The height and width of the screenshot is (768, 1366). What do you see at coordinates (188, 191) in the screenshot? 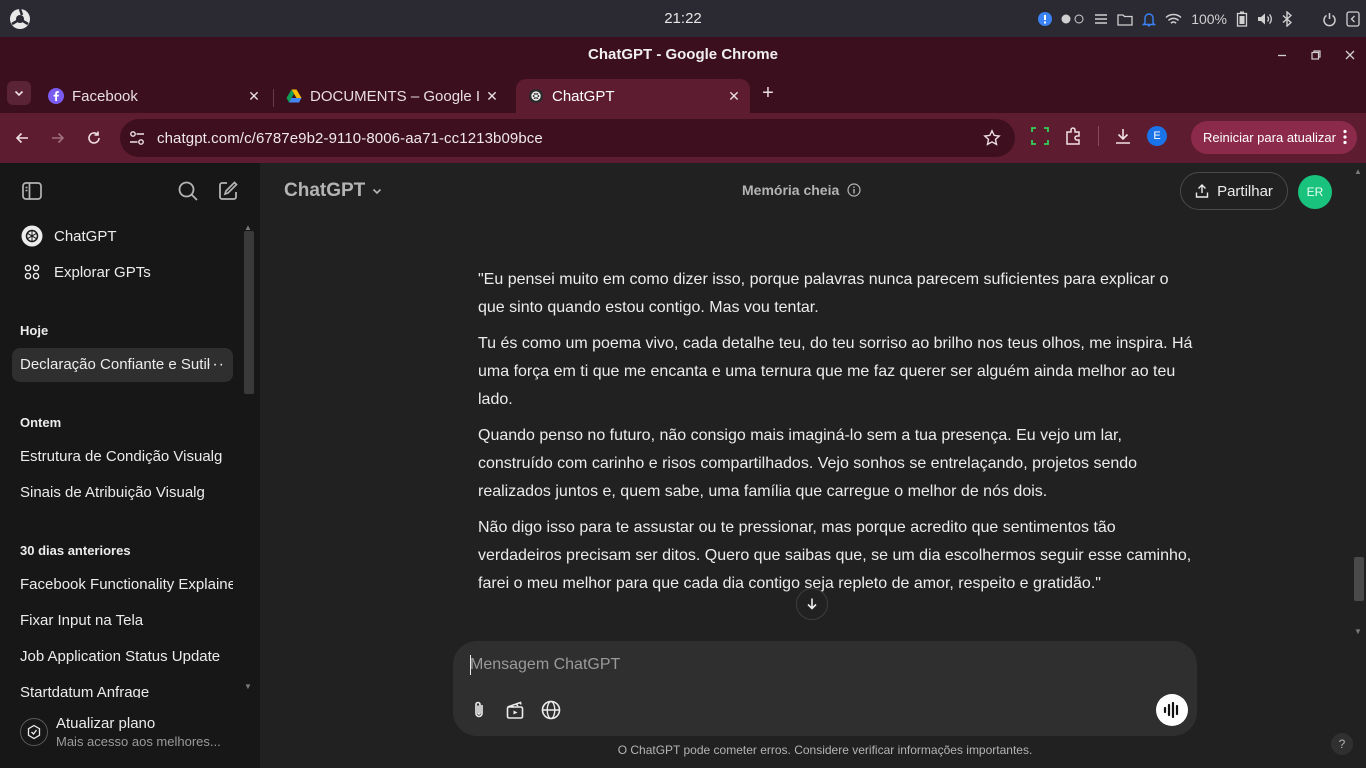
I see `search-icon` at bounding box center [188, 191].